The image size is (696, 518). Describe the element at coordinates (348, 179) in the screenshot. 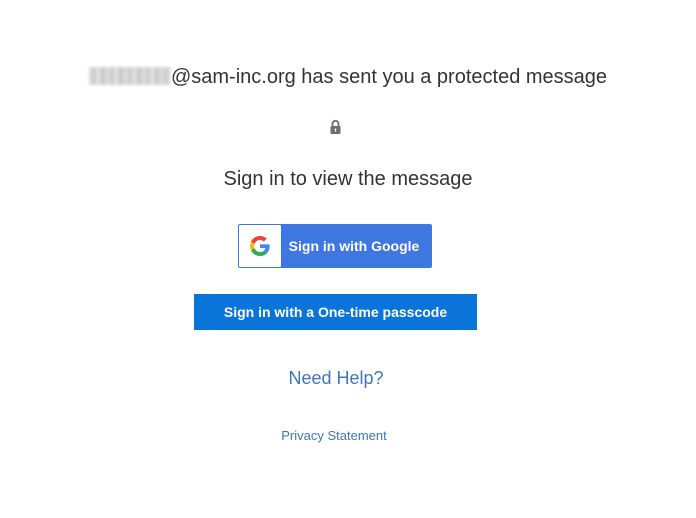

I see `page-subtitle: Sign in to view the message` at that location.